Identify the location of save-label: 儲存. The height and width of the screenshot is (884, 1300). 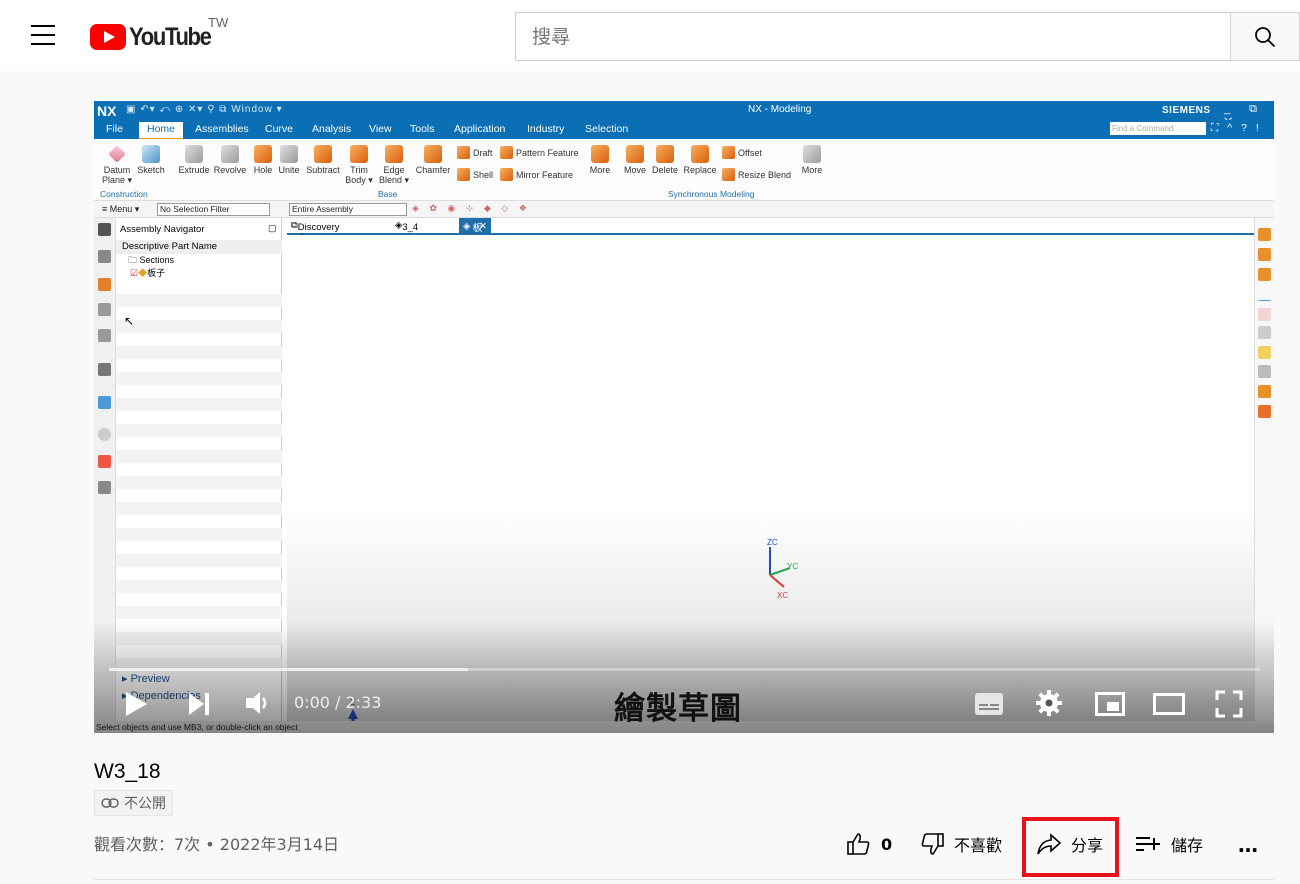
(1187, 845).